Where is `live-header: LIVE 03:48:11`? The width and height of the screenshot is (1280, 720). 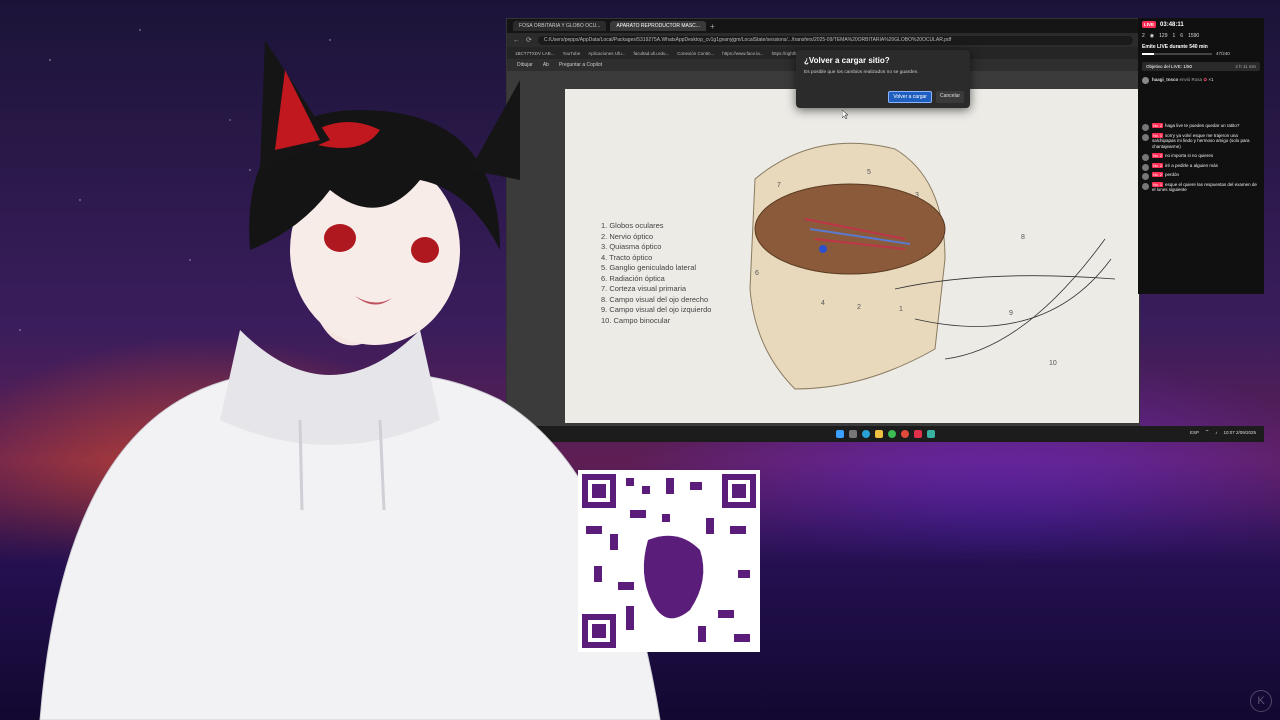 live-header: LIVE 03:48:11 is located at coordinates (1201, 24).